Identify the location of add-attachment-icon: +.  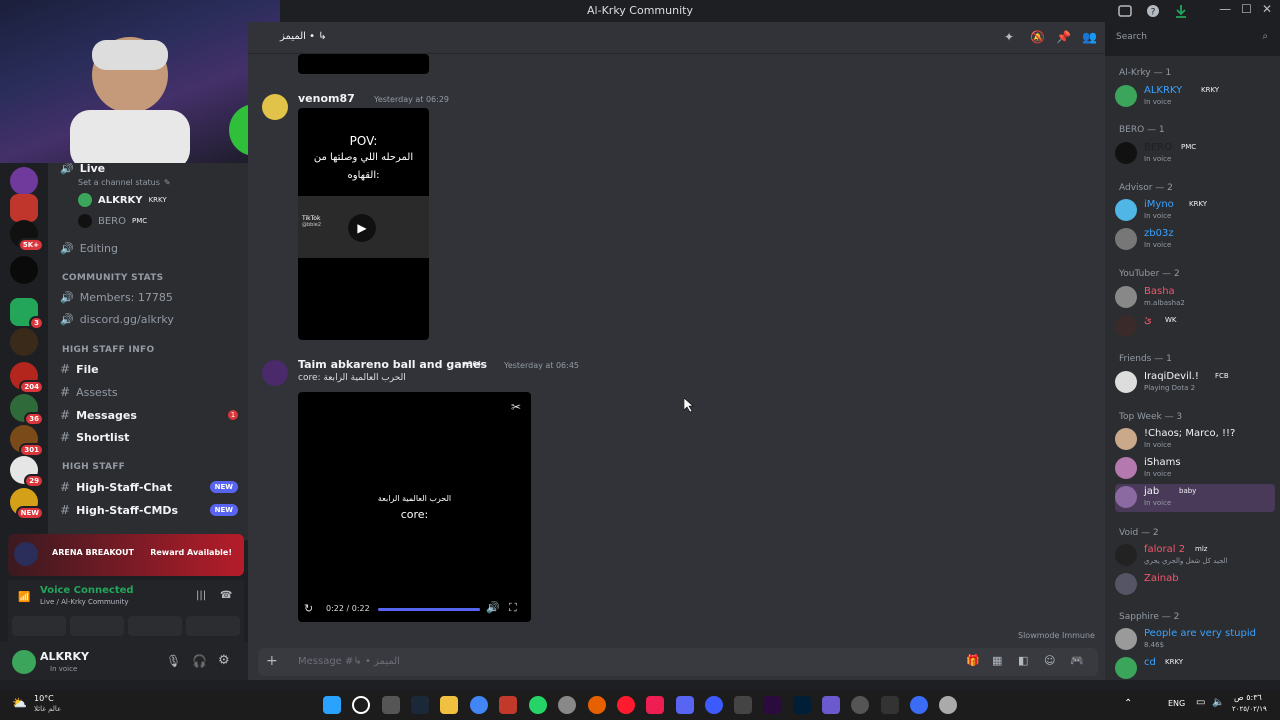
(272, 661).